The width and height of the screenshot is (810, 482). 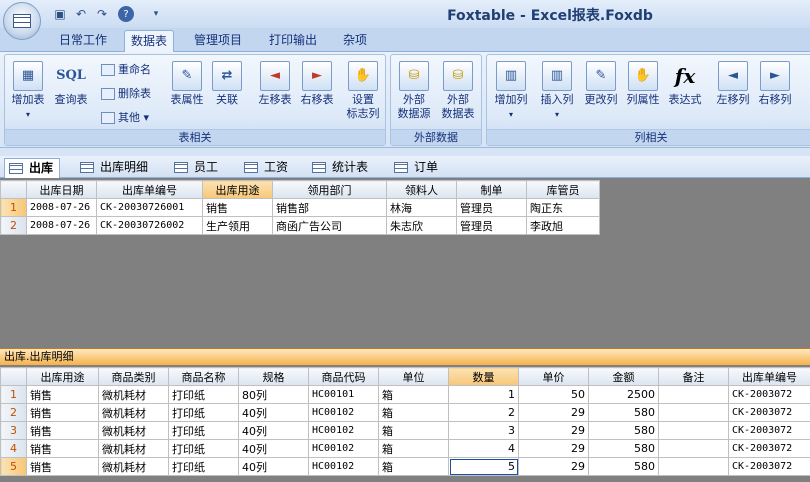 I want to click on sheet-tab-employee: 员工, so click(x=197, y=168).